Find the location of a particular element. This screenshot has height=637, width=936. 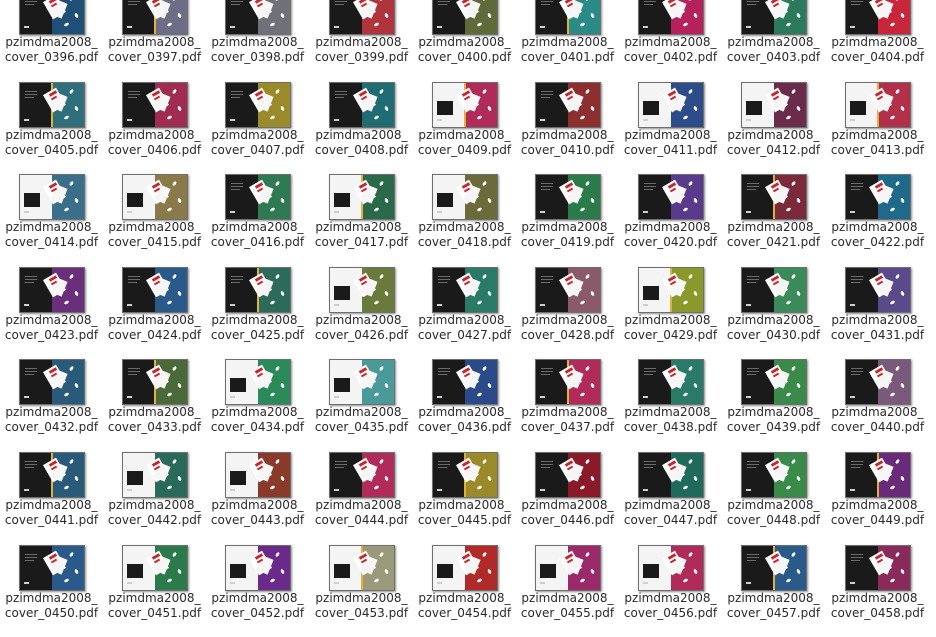

file-item: pzimdma2008_ cover_0432.pdf is located at coordinates (51, 405).